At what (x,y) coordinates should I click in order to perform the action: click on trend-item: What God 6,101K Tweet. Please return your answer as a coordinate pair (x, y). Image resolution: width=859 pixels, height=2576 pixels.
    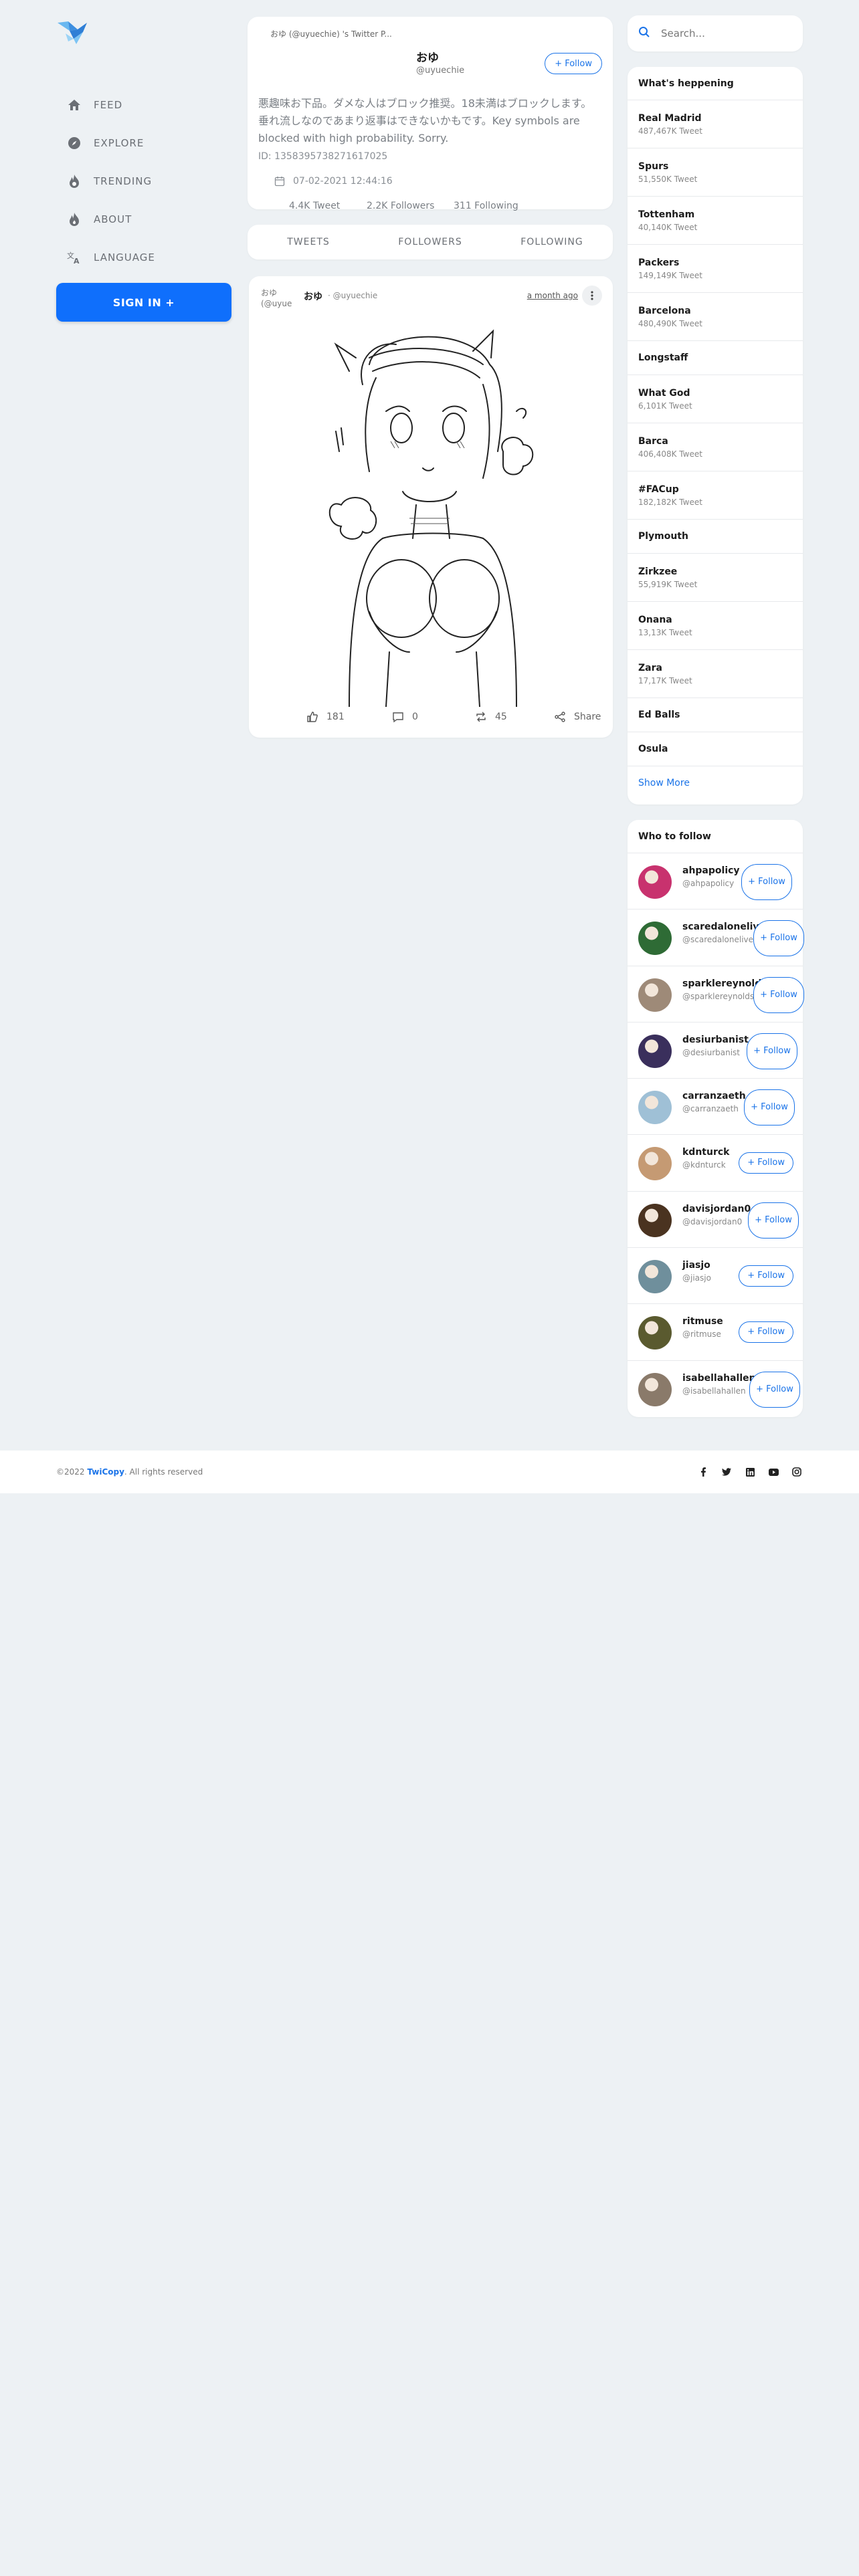
    Looking at the image, I should click on (715, 399).